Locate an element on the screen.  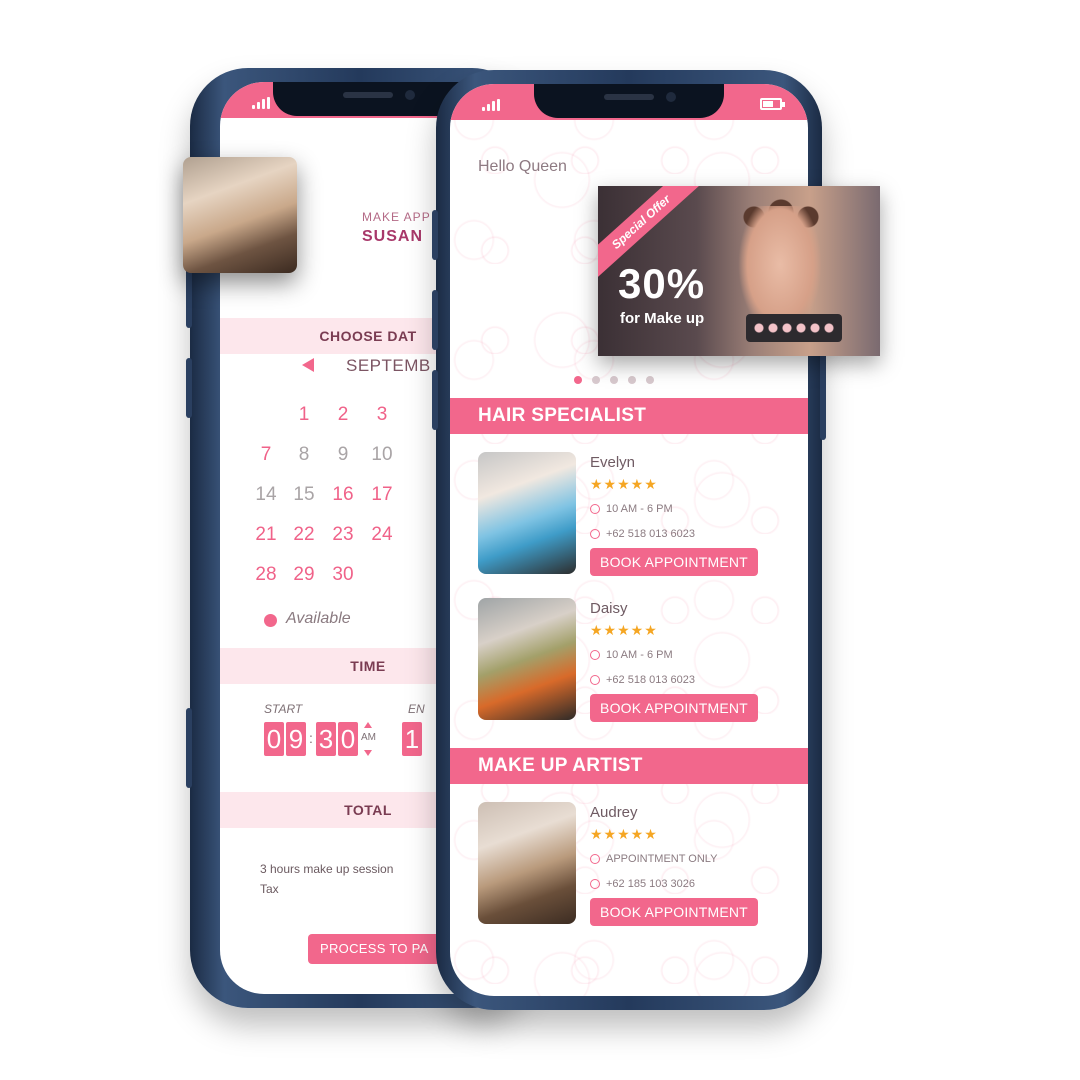
calendar-day: 8 is located at coordinates (304, 454).